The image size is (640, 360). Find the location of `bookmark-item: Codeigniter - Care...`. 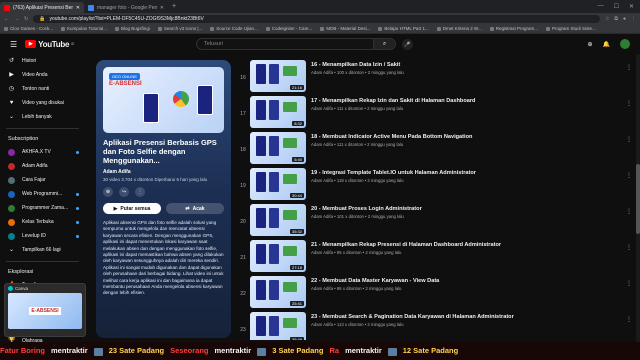

bookmark-item: Codeigniter - Care... is located at coordinates (289, 28).